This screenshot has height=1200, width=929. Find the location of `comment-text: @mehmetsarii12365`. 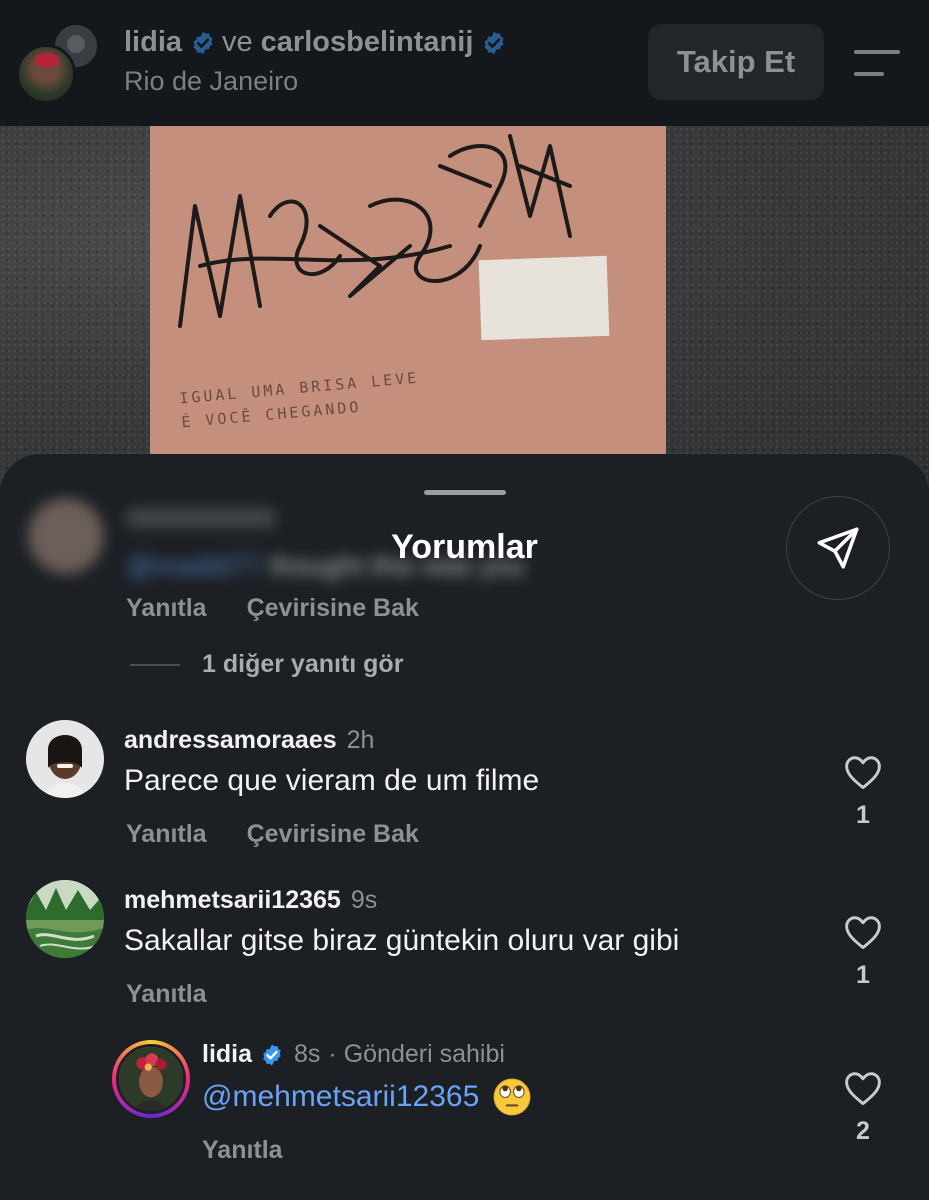

comment-text: @mehmetsarii12365 is located at coordinates (366, 1097).